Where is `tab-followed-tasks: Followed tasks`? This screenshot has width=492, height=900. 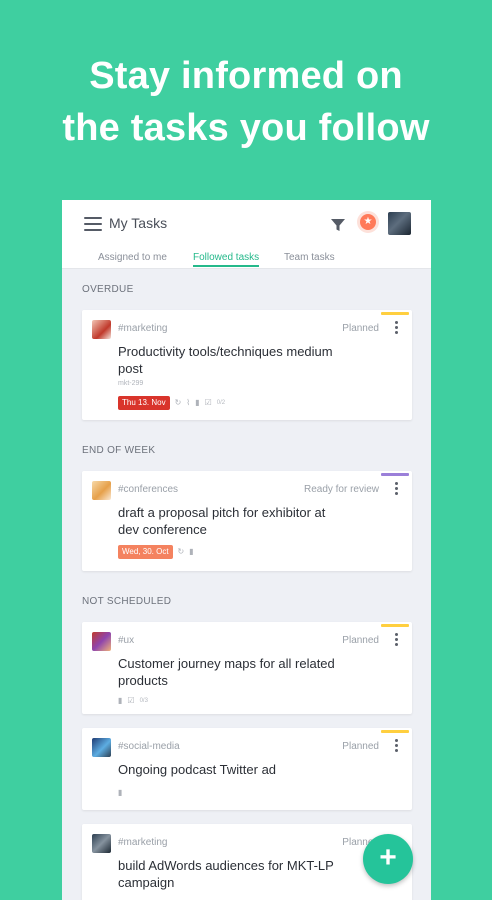
tab-followed-tasks: Followed tasks is located at coordinates (226, 259).